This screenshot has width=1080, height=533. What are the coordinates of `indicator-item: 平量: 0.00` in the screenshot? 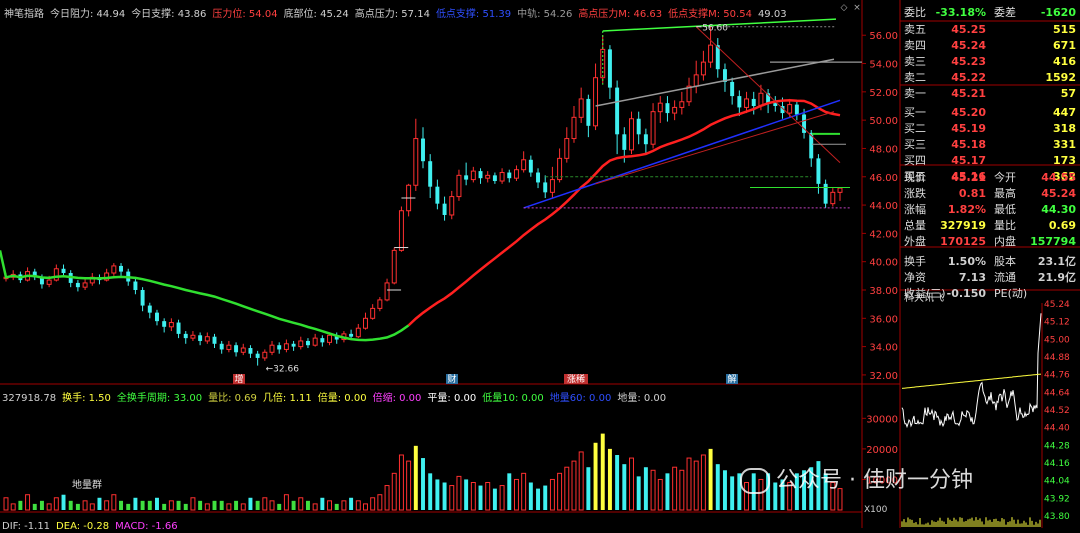 It's located at (452, 398).